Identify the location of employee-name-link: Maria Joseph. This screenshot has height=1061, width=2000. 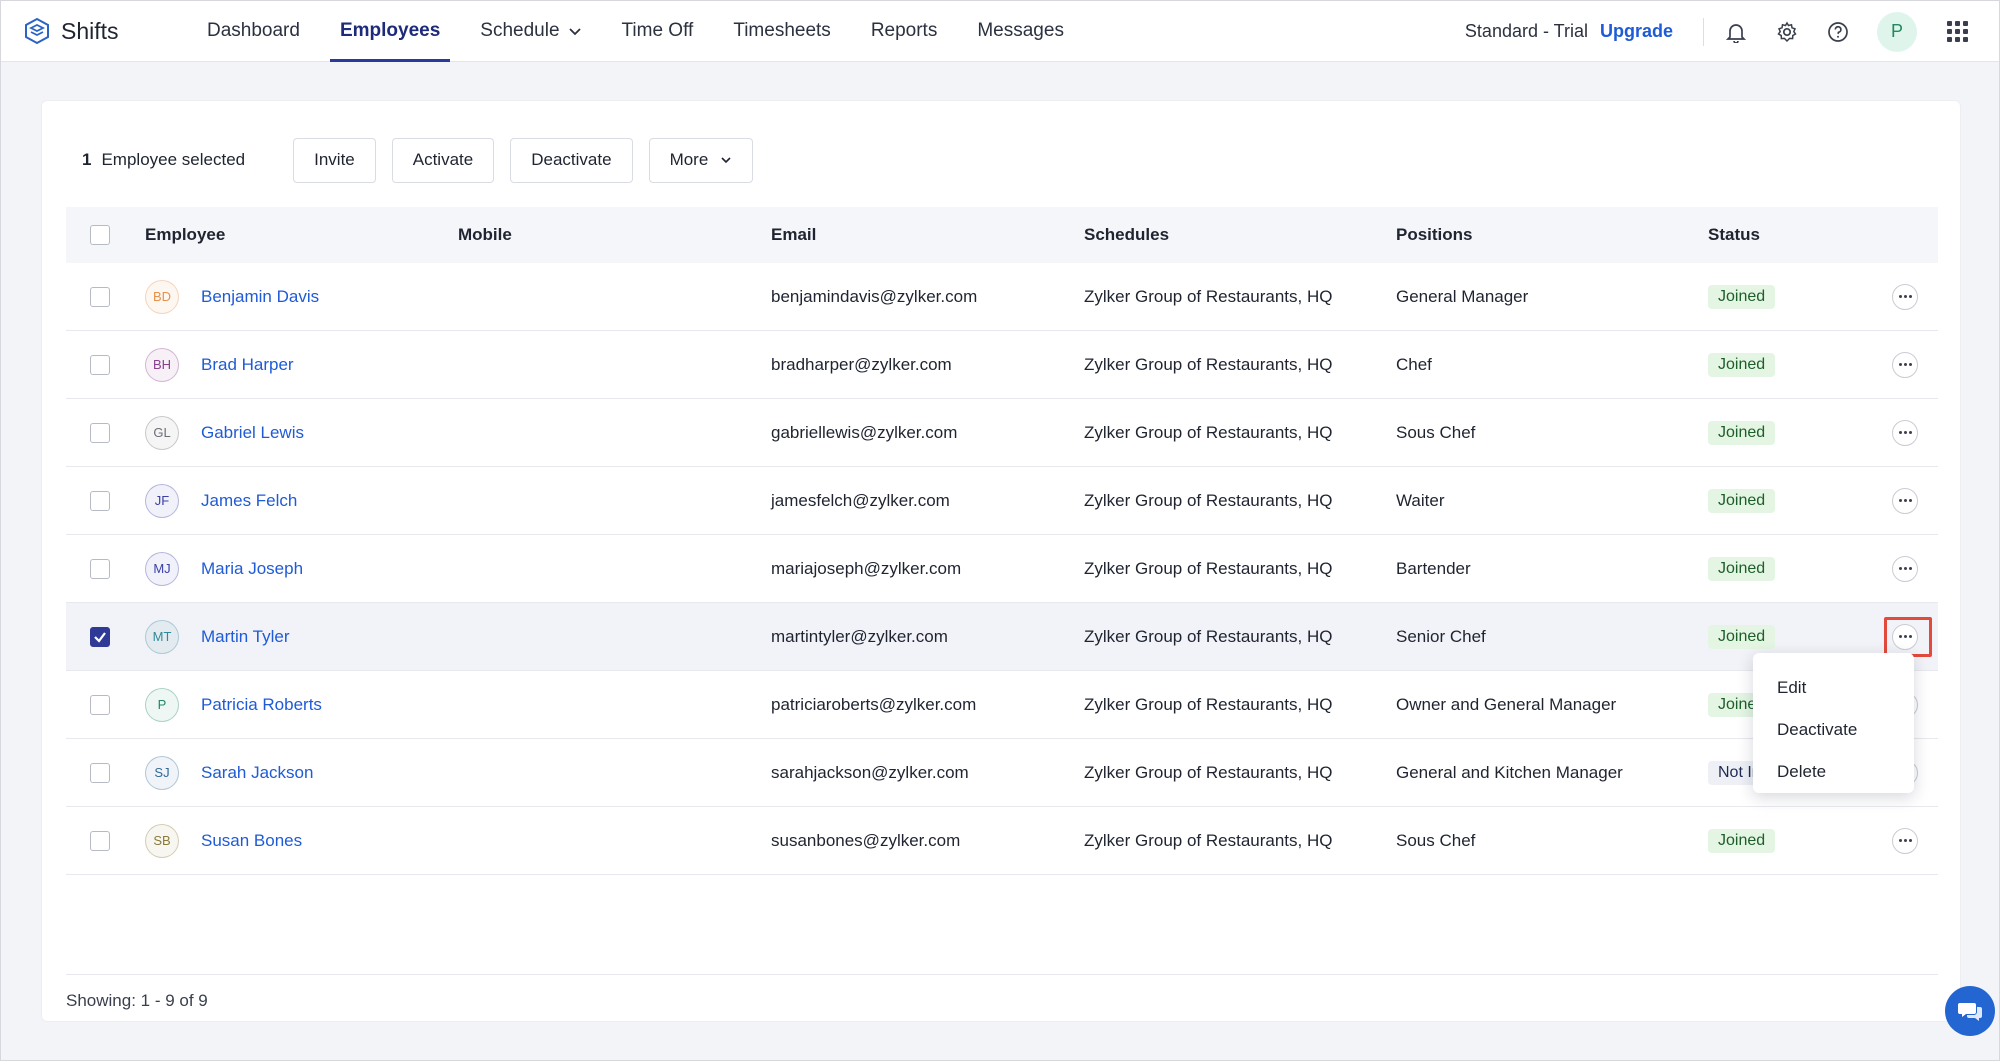
(252, 569).